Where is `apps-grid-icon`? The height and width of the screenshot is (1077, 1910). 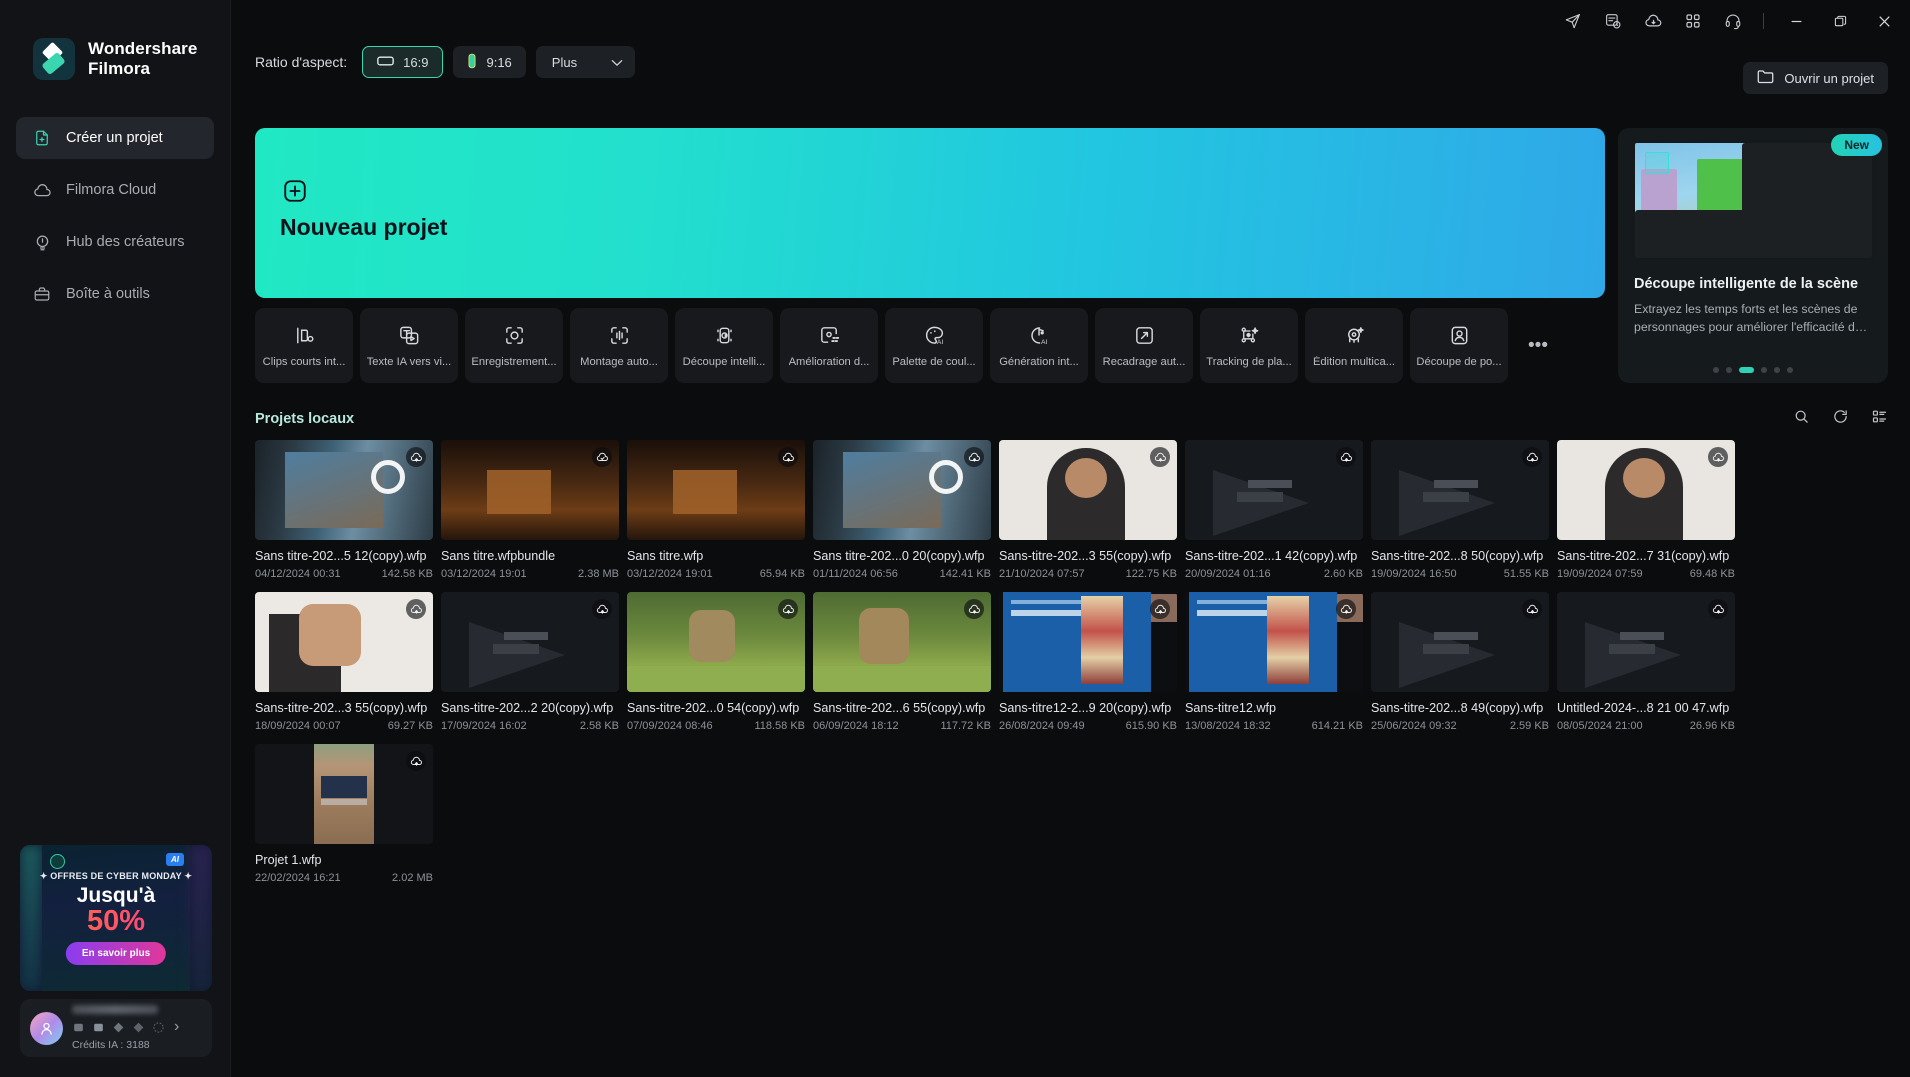 apps-grid-icon is located at coordinates (1693, 21).